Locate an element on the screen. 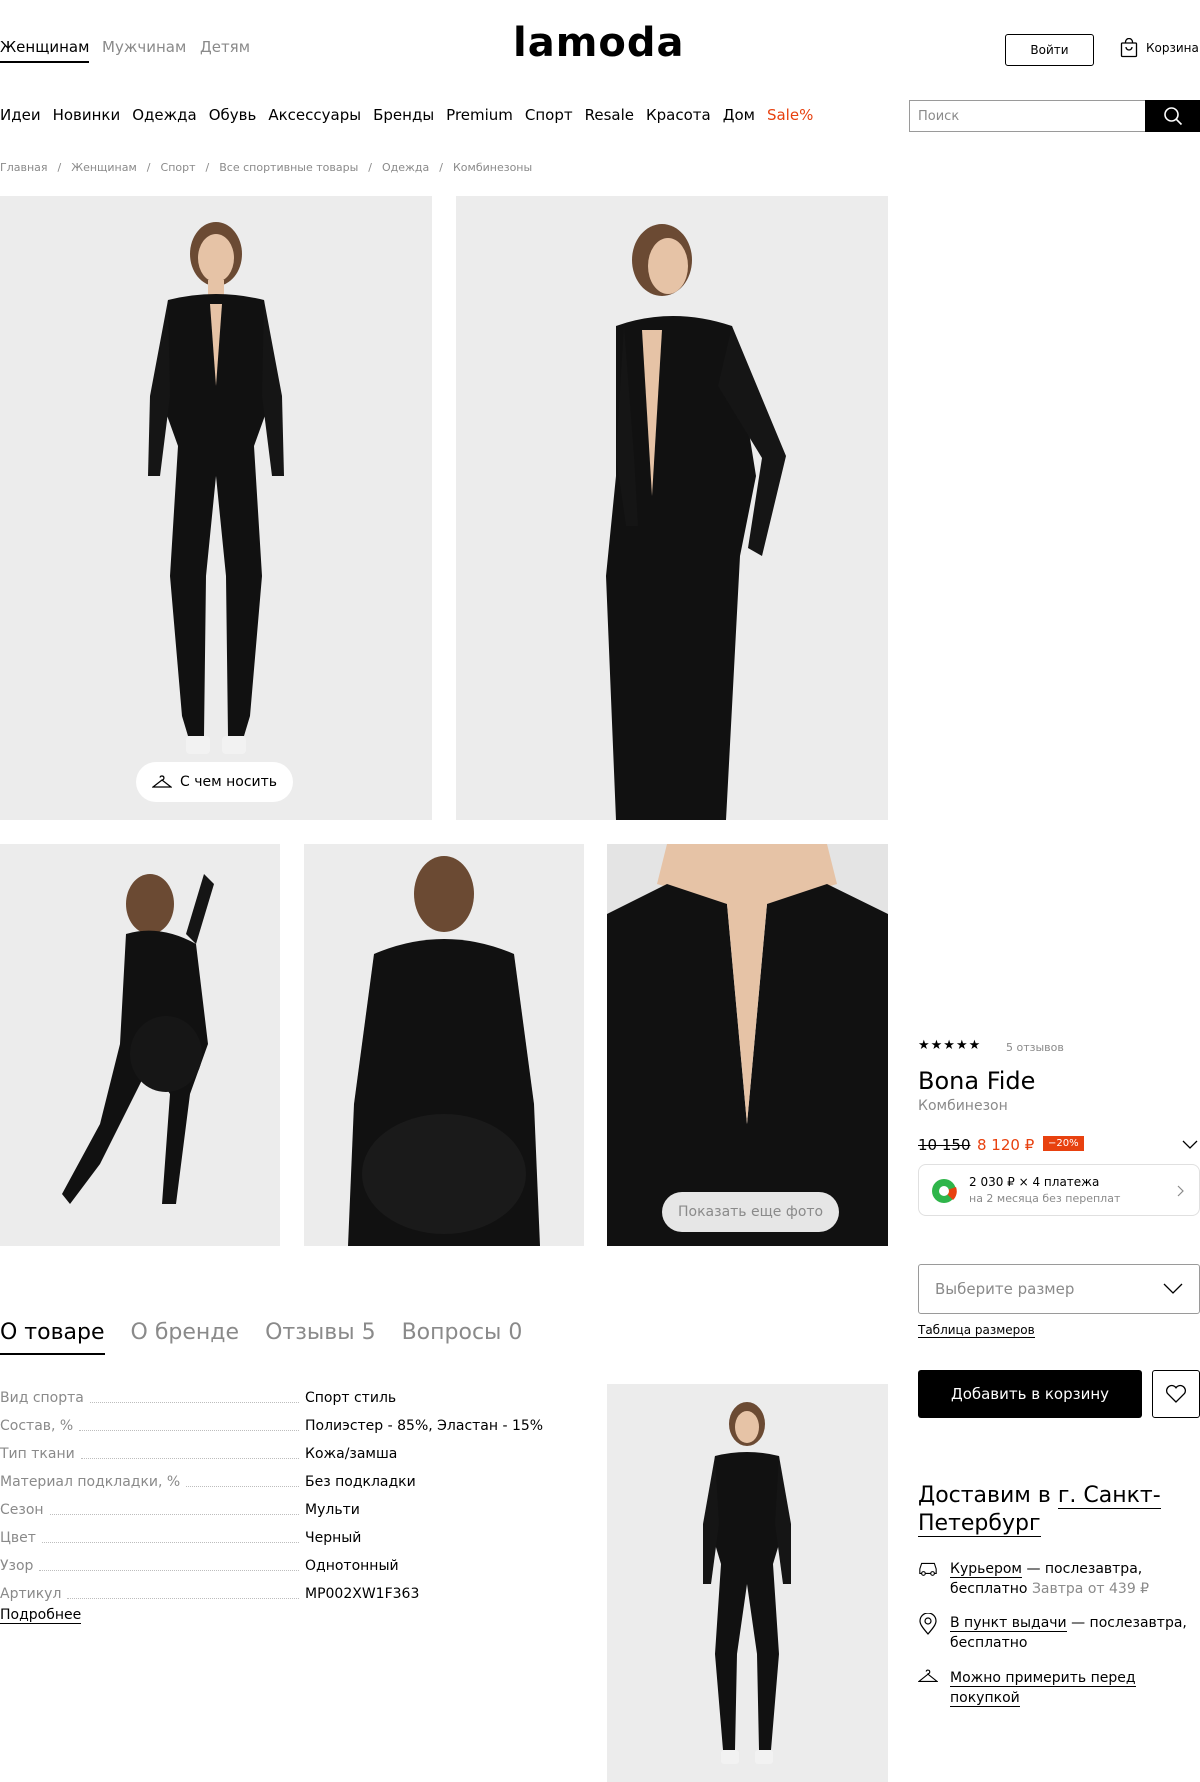 This screenshot has height=1782, width=1200. search-button is located at coordinates (1172, 116).